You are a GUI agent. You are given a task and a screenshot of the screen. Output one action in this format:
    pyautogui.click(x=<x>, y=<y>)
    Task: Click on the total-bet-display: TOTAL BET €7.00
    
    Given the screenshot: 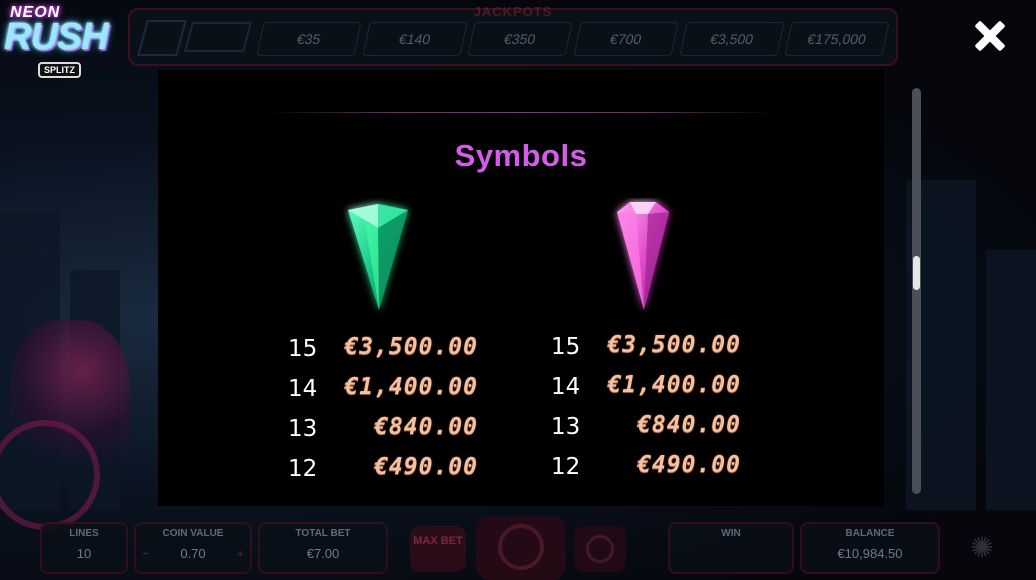 What is the action you would take?
    pyautogui.click(x=323, y=548)
    